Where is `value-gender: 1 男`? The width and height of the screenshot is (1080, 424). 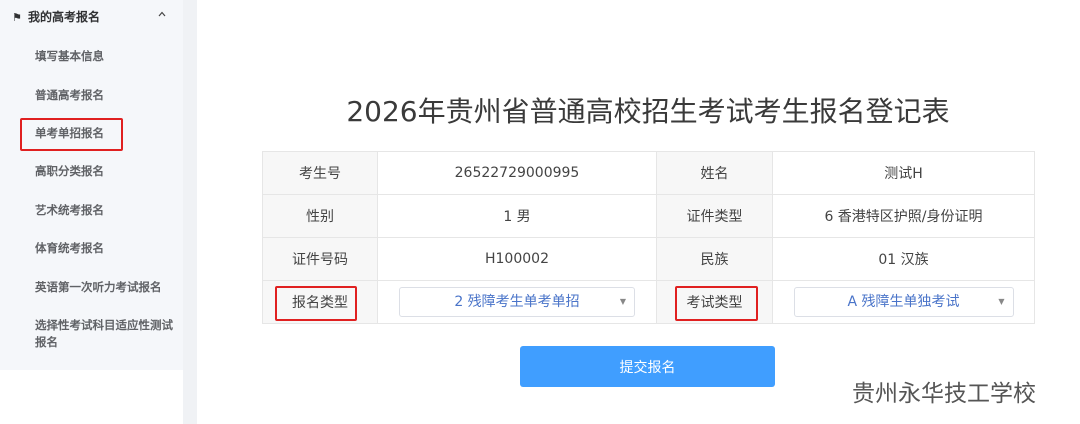
value-gender: 1 男 is located at coordinates (517, 216).